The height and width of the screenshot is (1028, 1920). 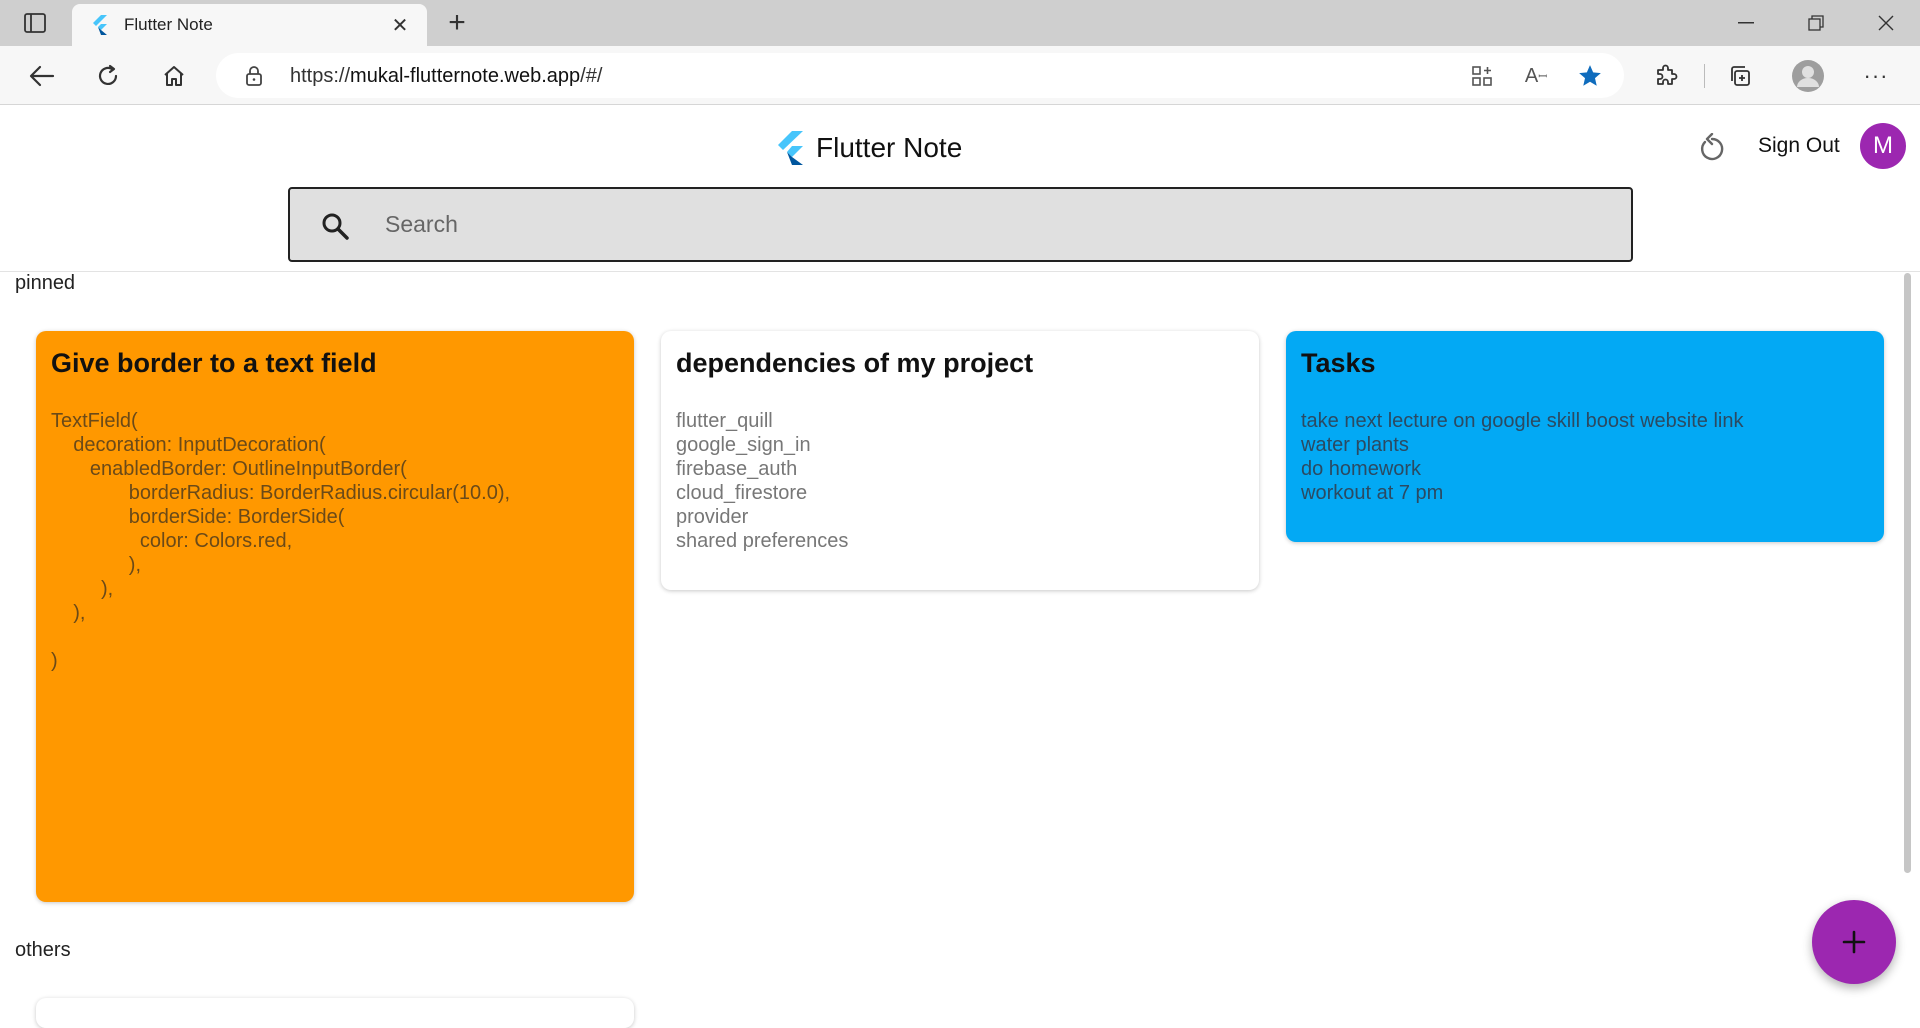 I want to click on new-tab-icon: +, so click(x=457, y=22).